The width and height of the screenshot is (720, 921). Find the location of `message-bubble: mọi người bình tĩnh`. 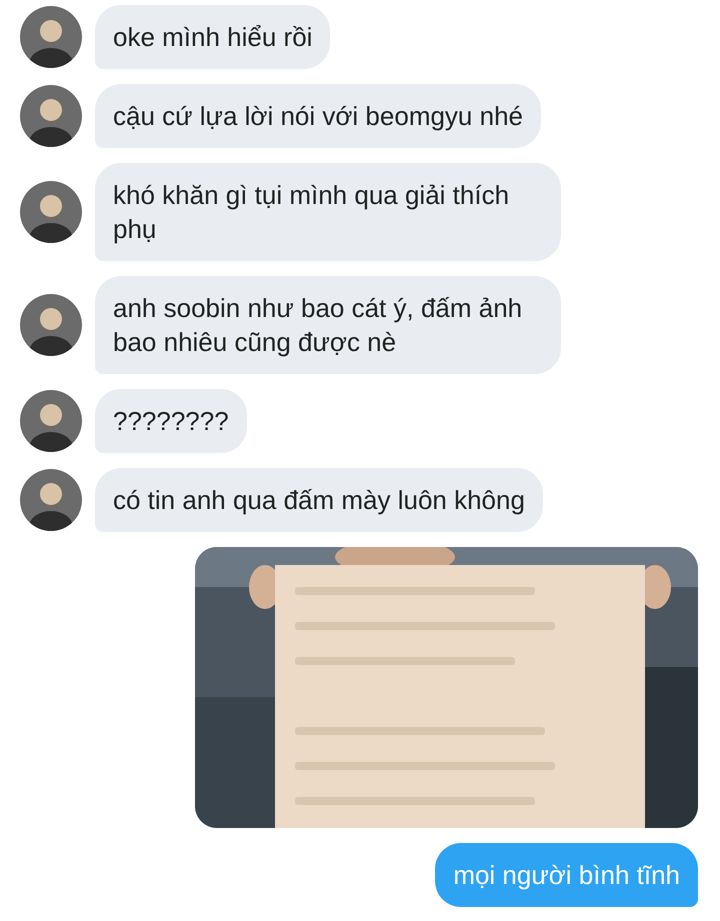

message-bubble: mọi người bình tĩnh is located at coordinates (566, 875).